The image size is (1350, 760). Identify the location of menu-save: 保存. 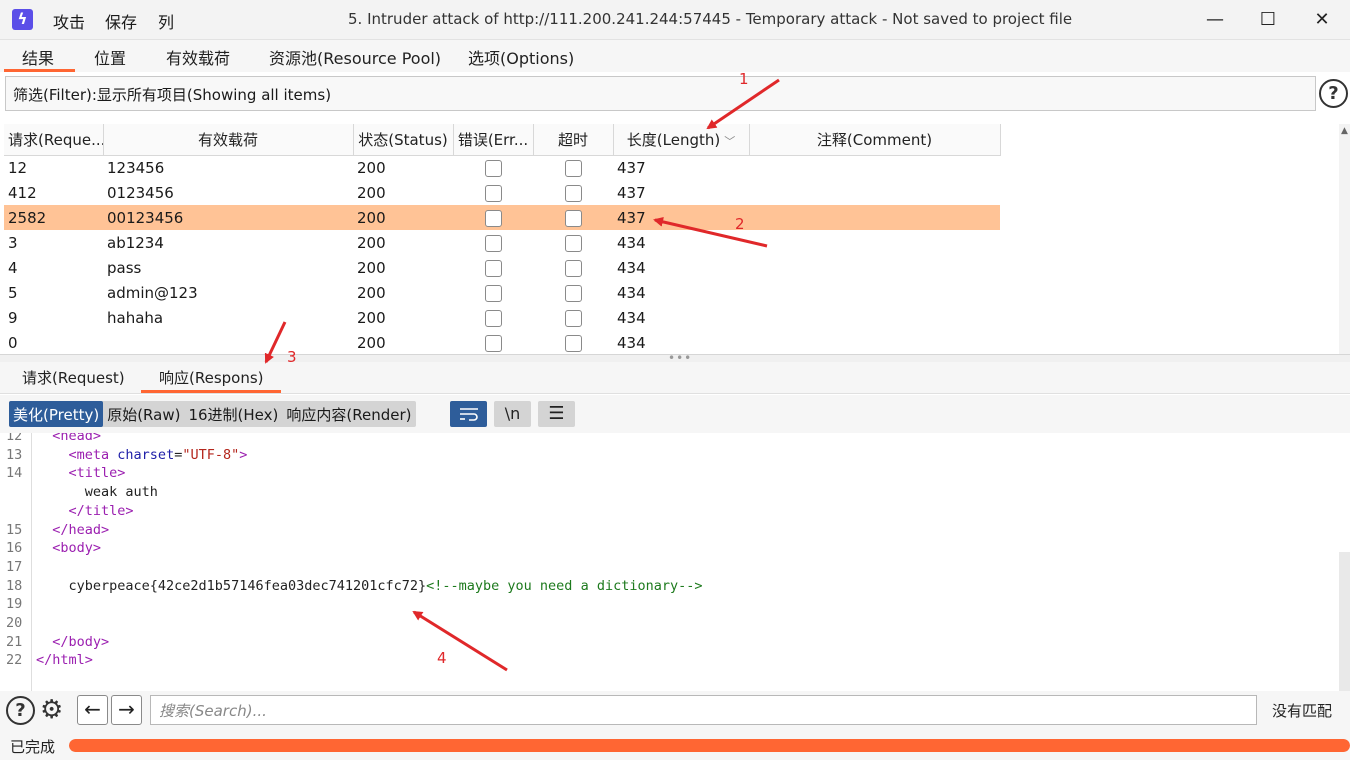
(121, 21).